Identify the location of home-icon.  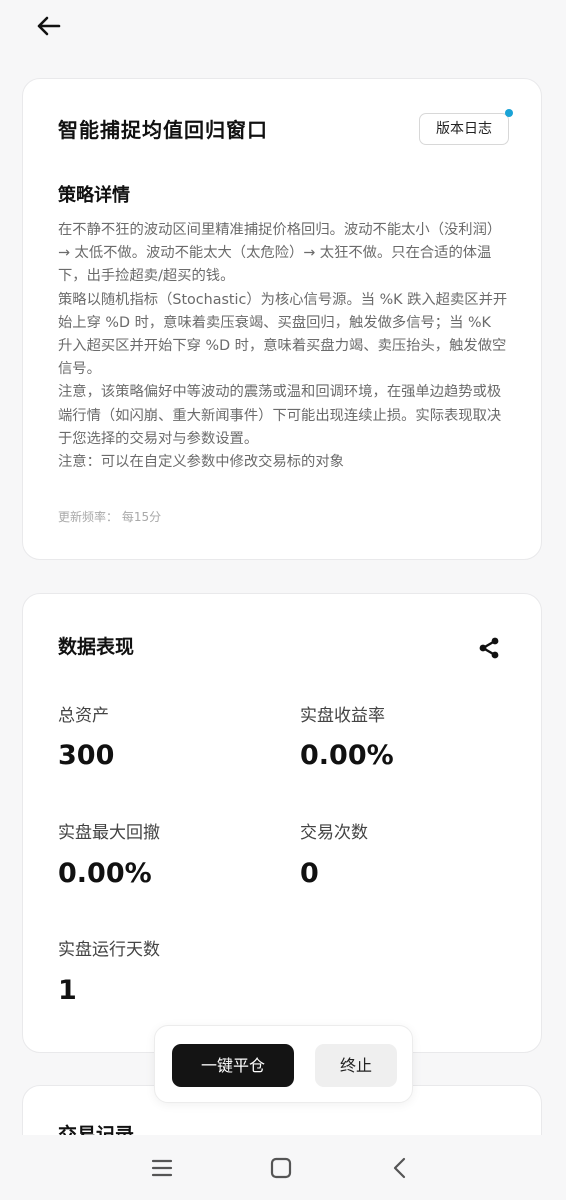
(281, 1168).